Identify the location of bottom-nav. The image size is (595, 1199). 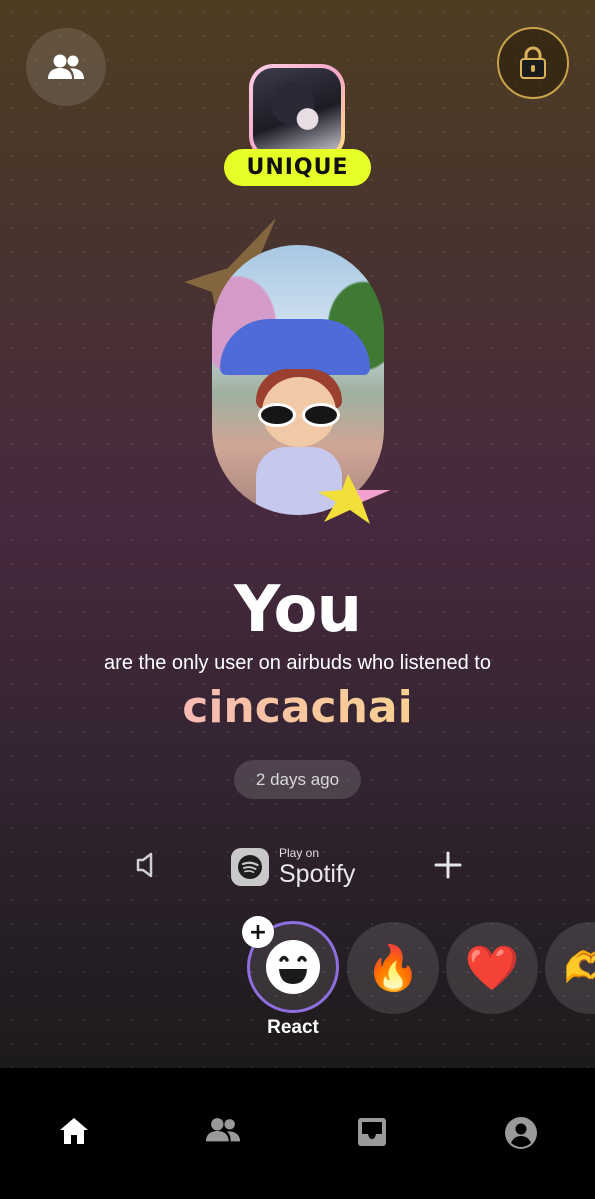
(297, 1133).